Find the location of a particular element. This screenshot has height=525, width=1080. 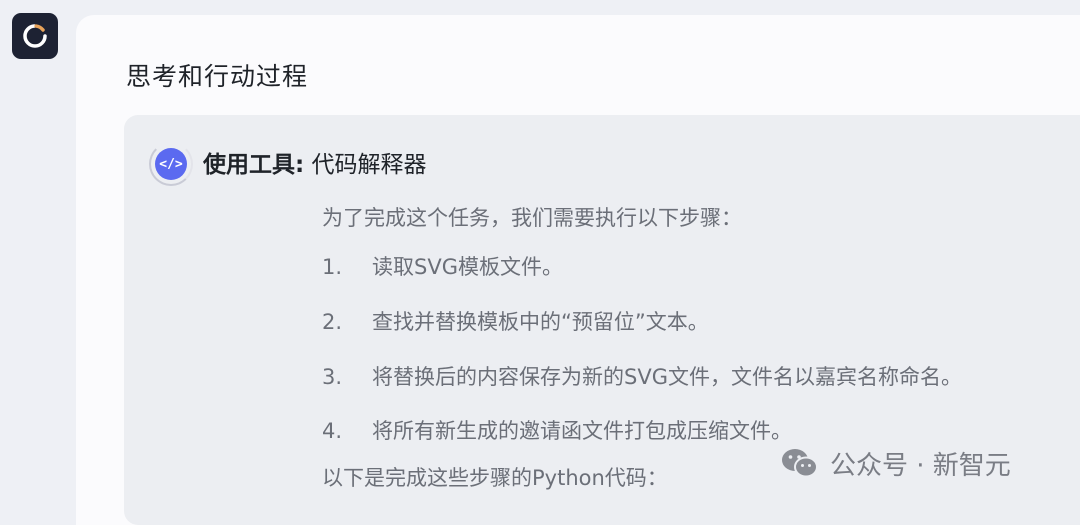

step-text: 将所有新生成的邀请函文件打包成压缩文件。 is located at coordinates (582, 431).